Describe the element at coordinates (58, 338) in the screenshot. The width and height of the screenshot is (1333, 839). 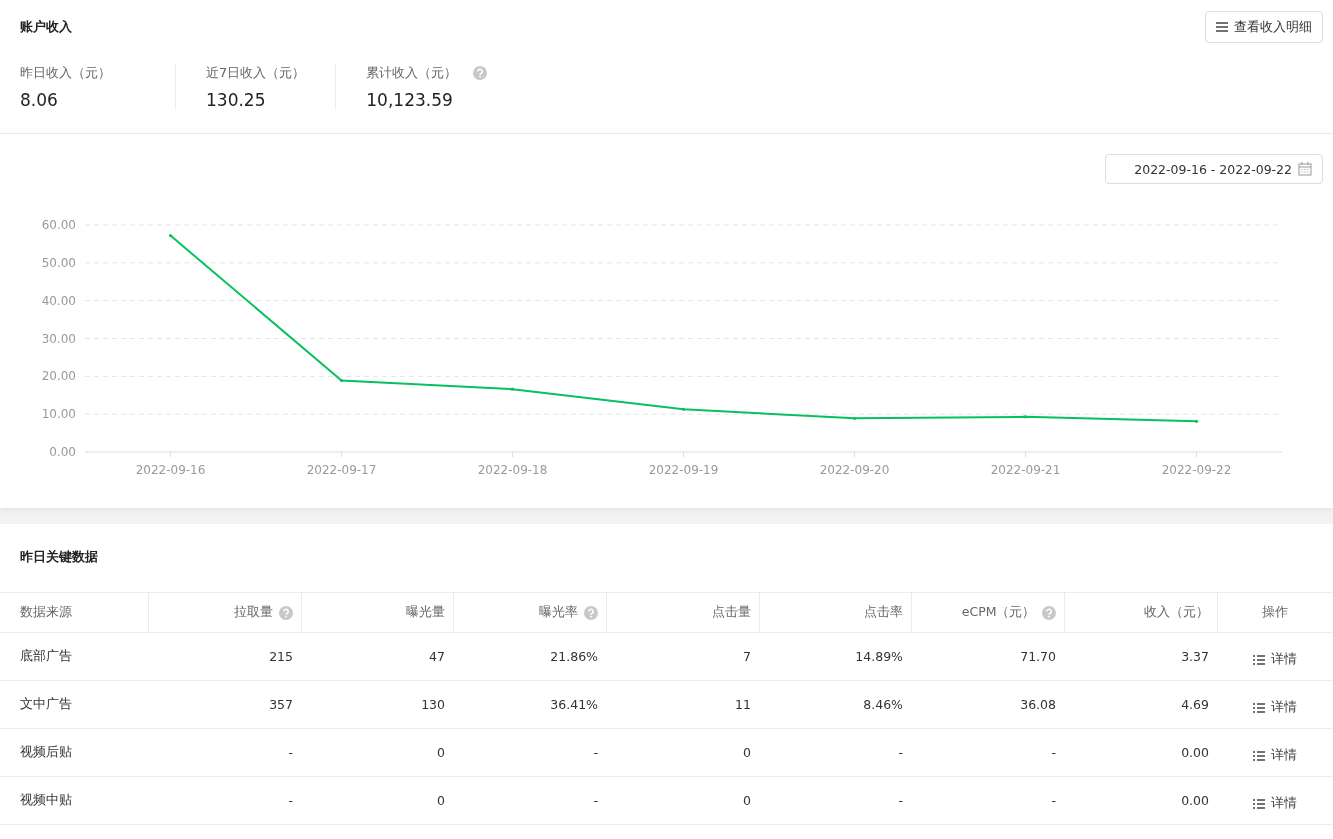
I see `y-tick-label: 30.00` at that location.